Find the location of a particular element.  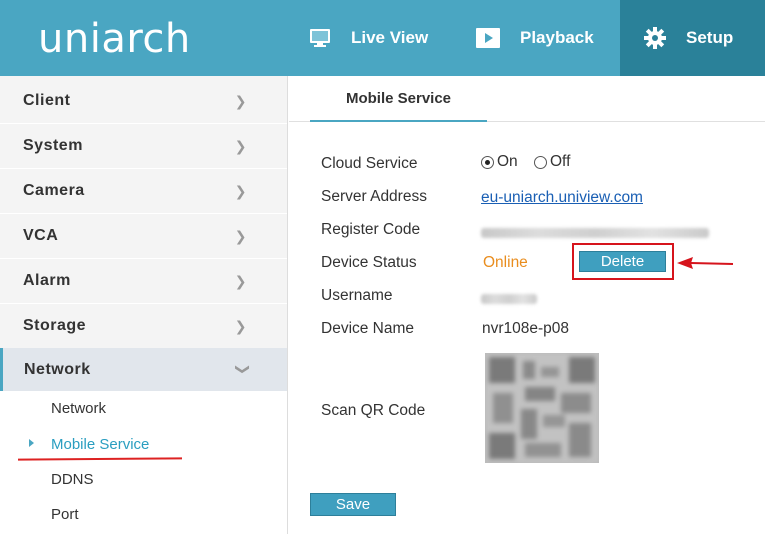

sidebar-item-label: VCA is located at coordinates (41, 235).